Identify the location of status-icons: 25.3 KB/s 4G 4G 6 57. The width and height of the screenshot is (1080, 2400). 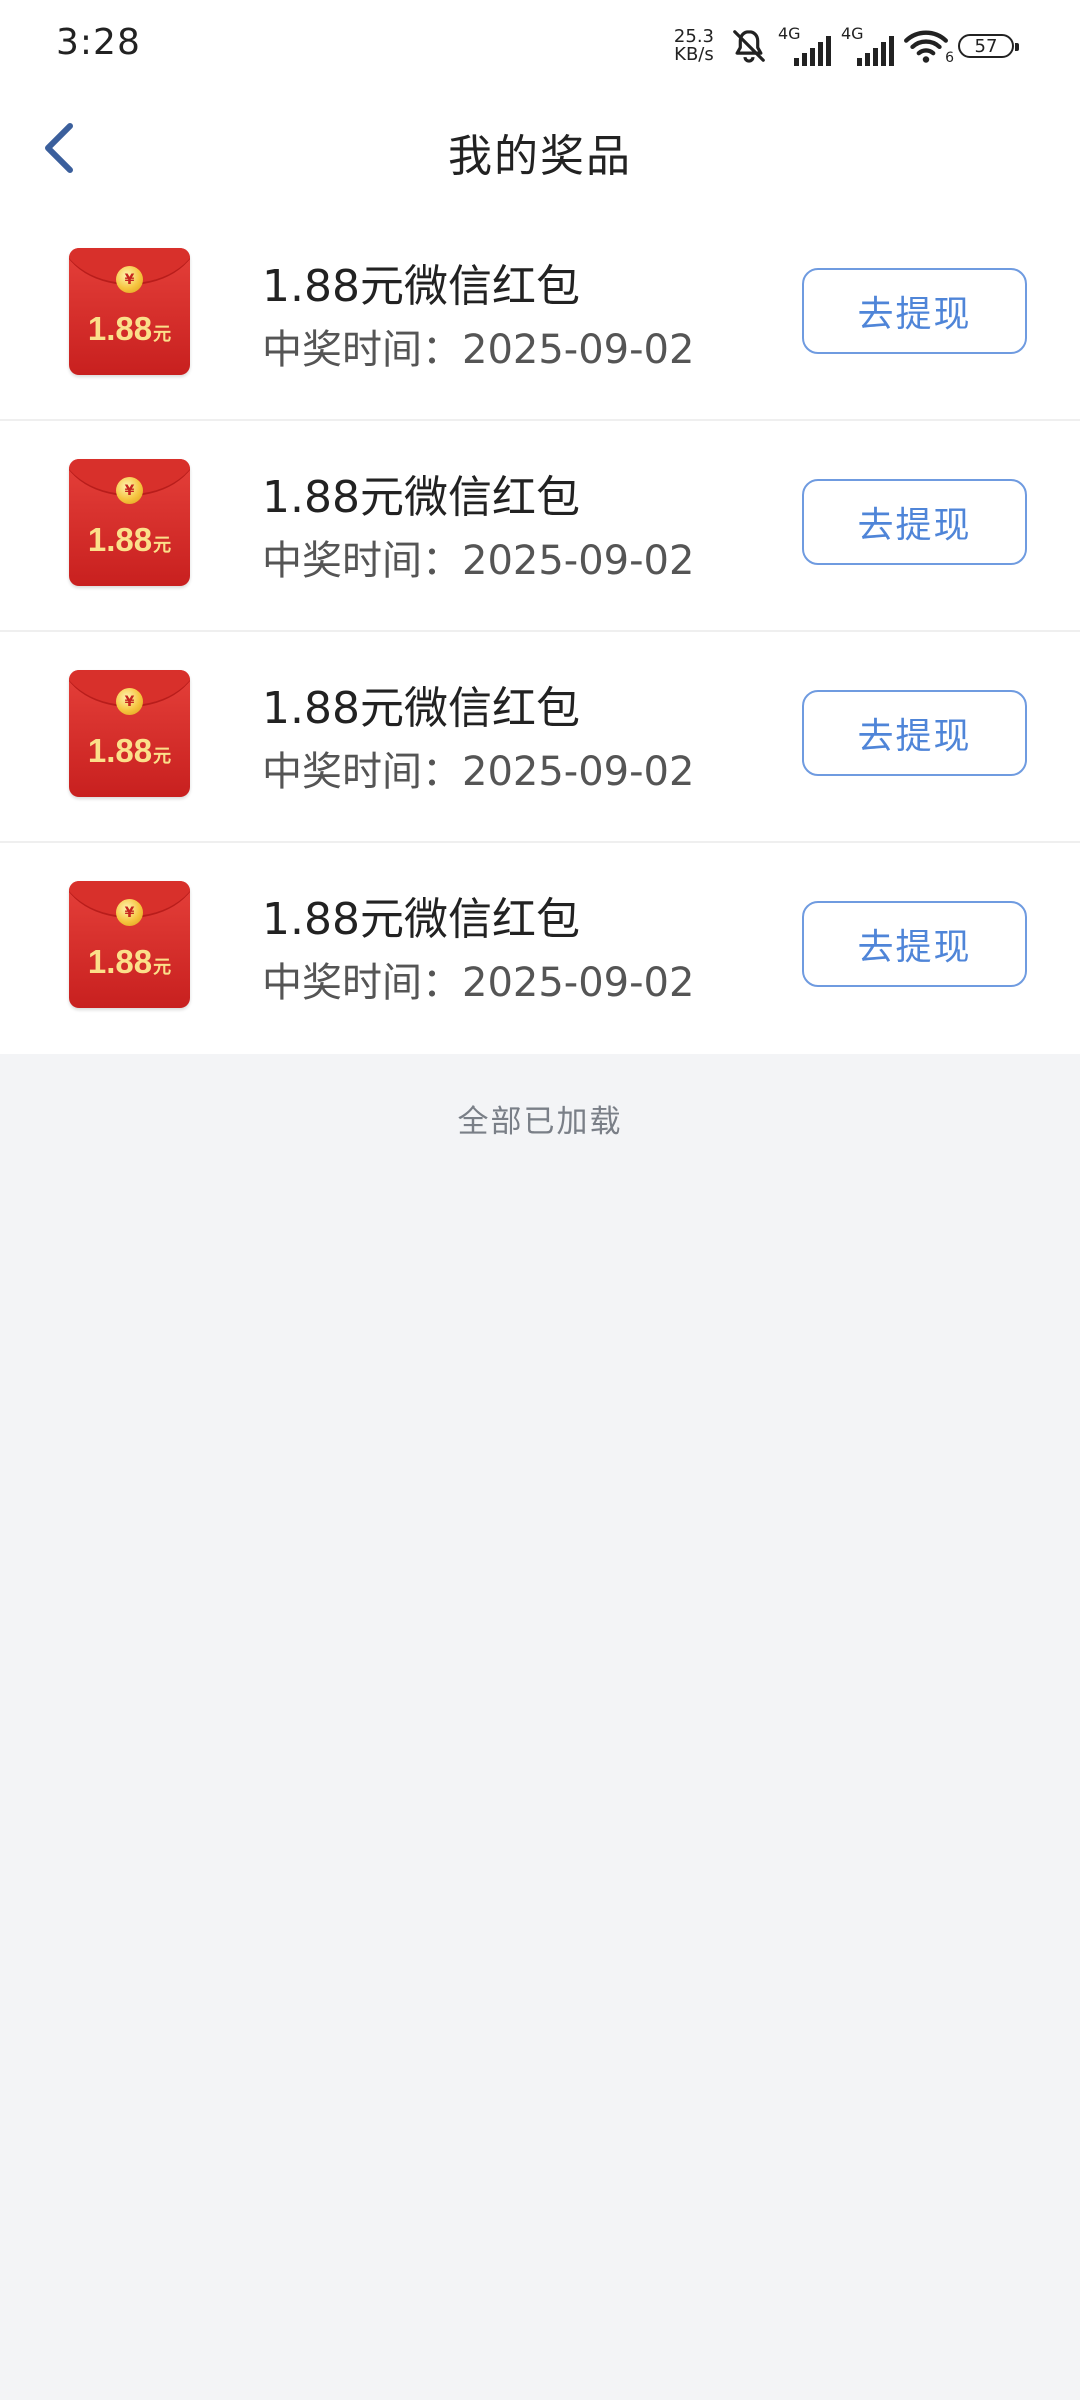
(846, 46).